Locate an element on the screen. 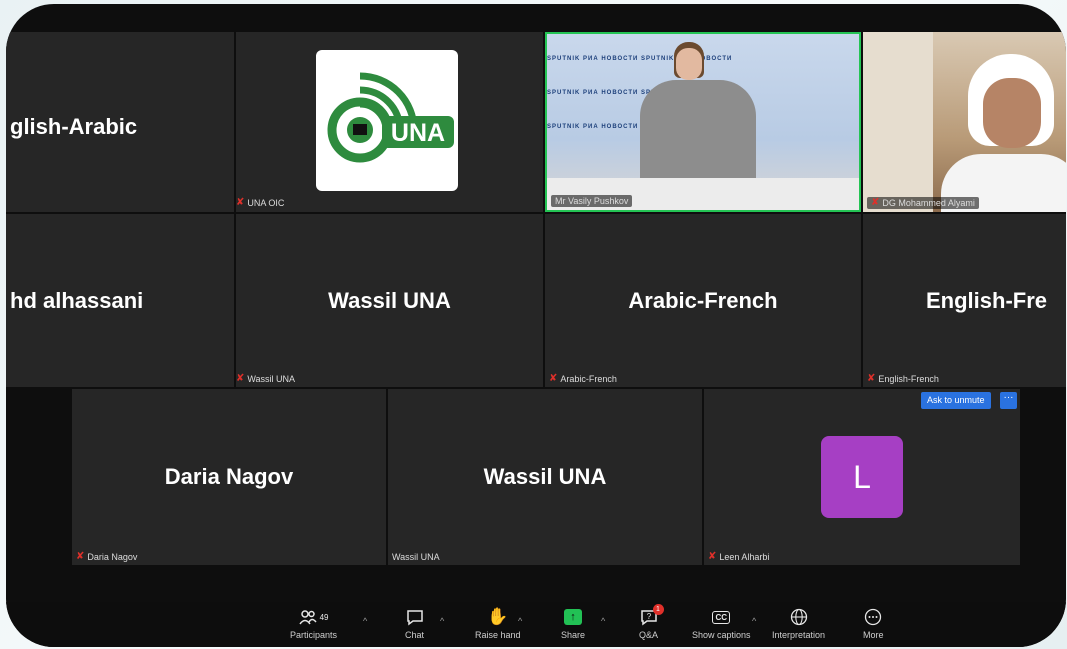 This screenshot has height=649, width=1067. interpretation-button: Interpretation is located at coordinates (798, 623).